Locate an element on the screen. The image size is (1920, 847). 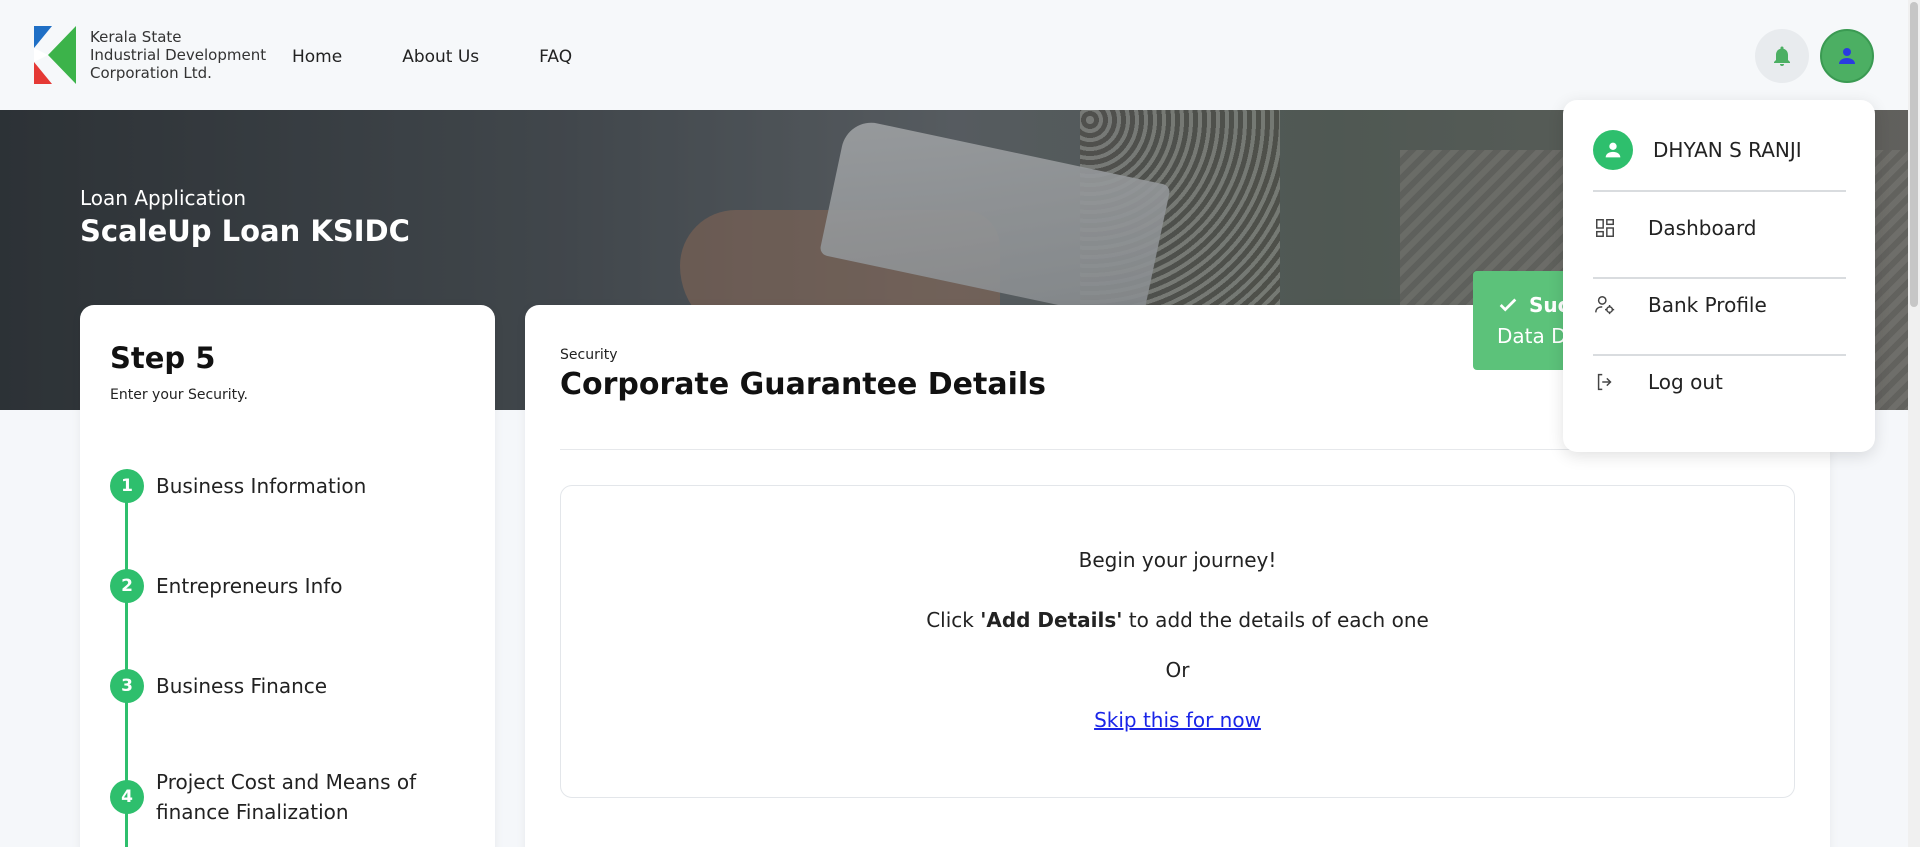
user-name: DHYAN S RANJI is located at coordinates (1727, 150).